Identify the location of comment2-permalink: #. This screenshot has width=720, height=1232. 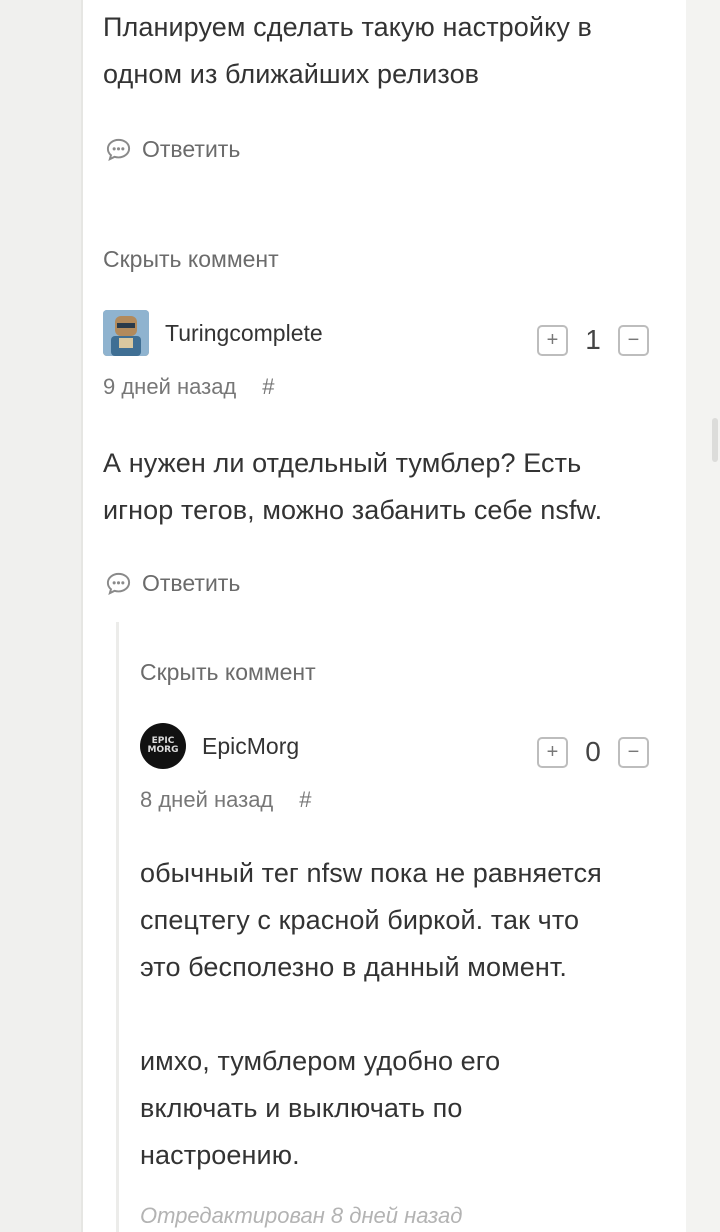
(305, 800).